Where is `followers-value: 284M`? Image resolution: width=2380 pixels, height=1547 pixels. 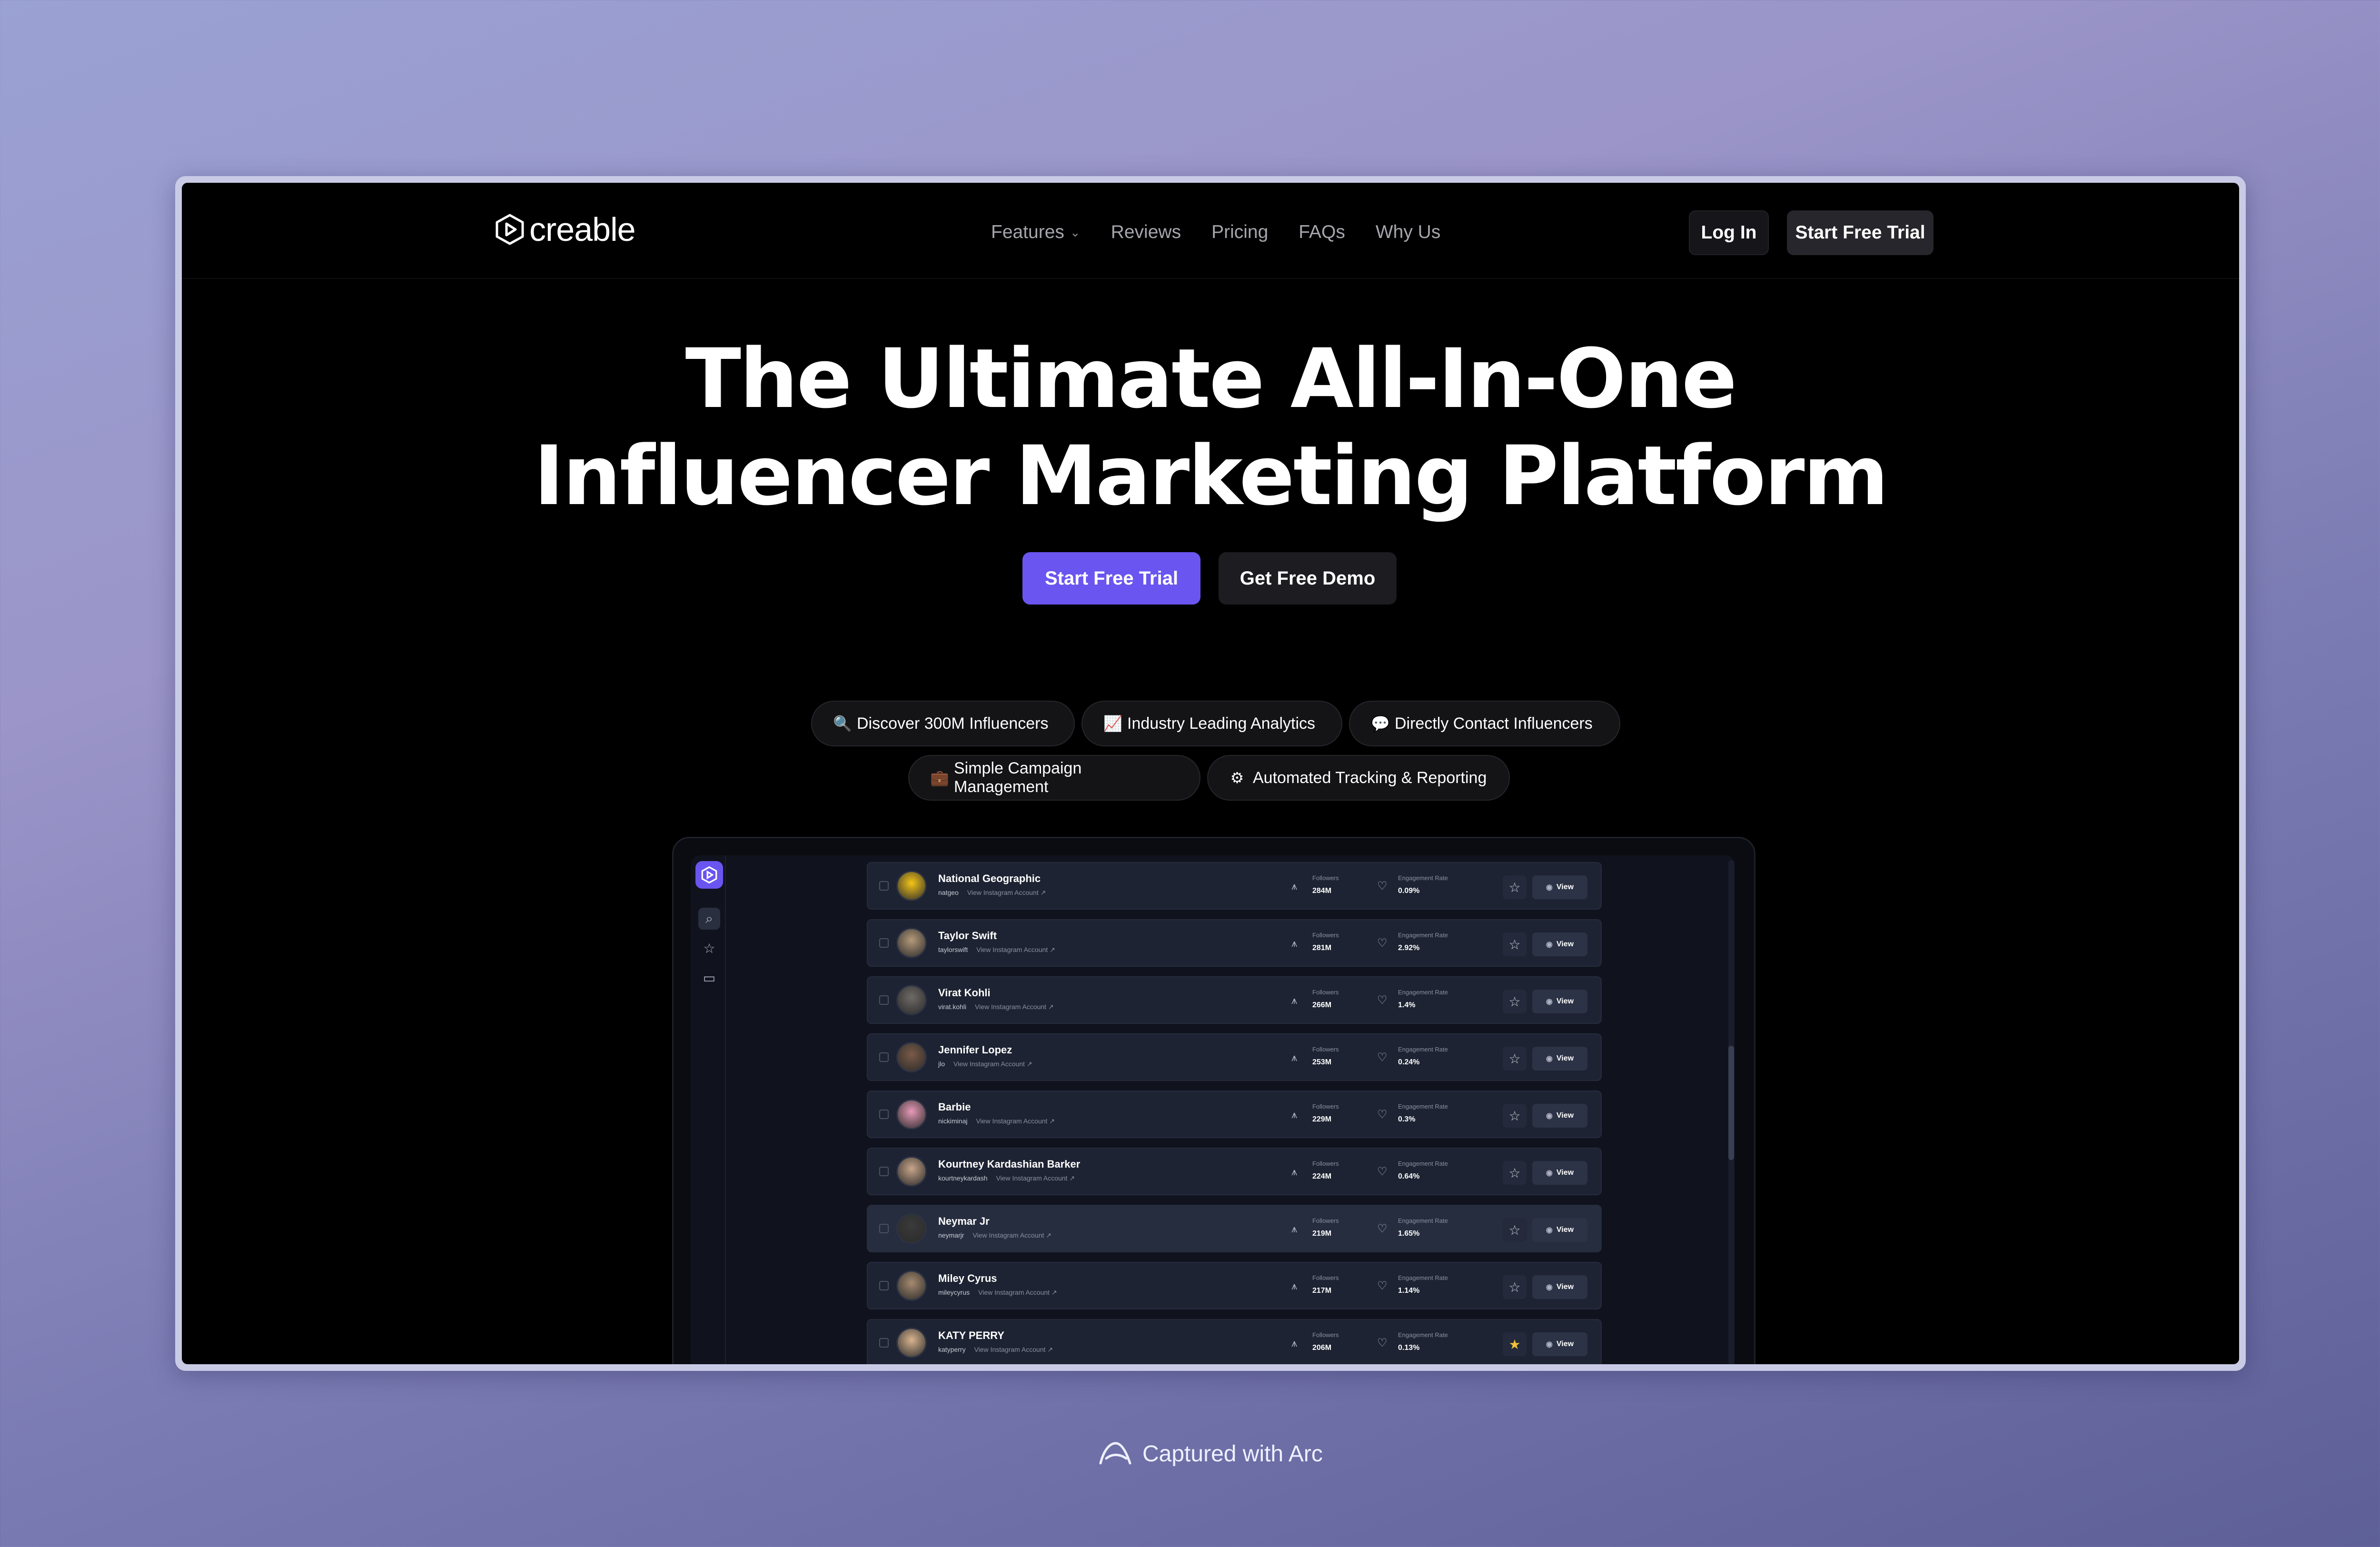
followers-value: 284M is located at coordinates (1322, 891).